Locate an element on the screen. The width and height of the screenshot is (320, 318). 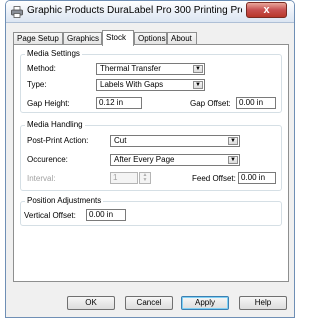
occurrence-label: Occurence: is located at coordinates (47, 159).